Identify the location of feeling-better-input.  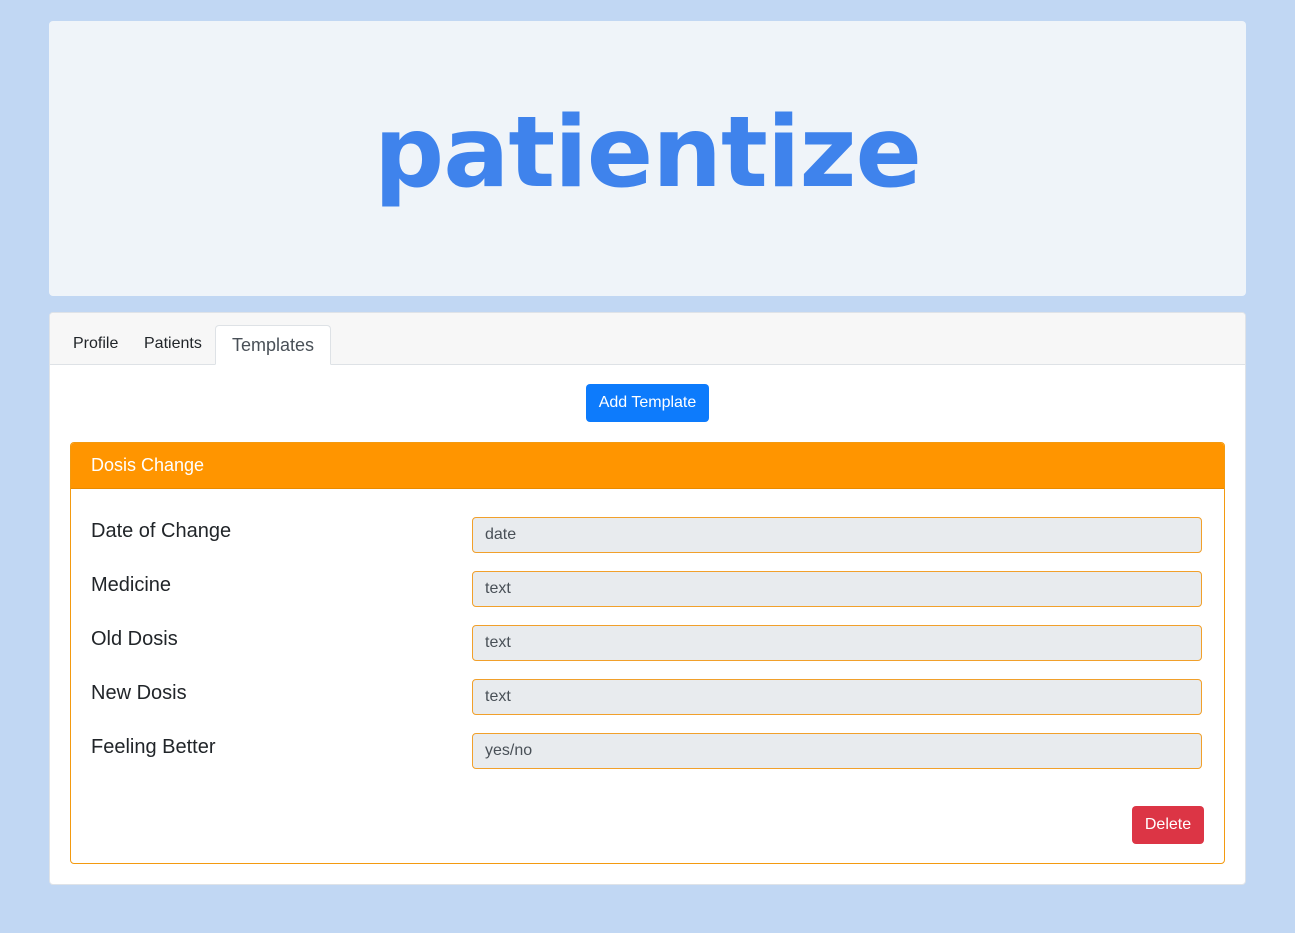
(837, 751).